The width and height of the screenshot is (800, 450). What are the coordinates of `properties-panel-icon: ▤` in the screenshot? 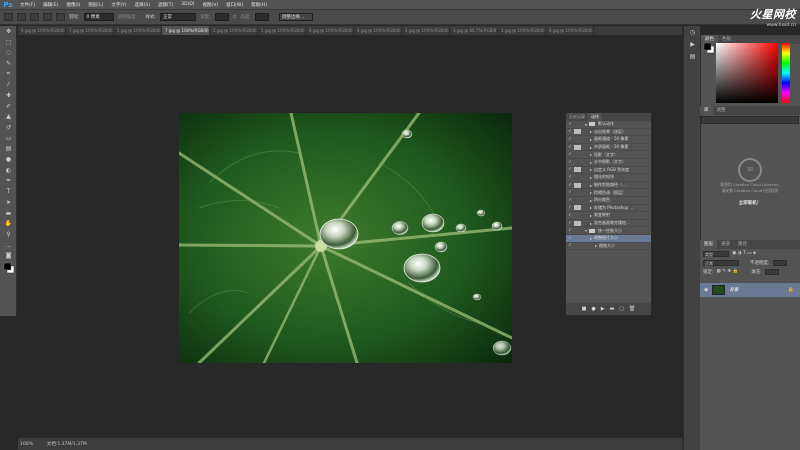 It's located at (692, 56).